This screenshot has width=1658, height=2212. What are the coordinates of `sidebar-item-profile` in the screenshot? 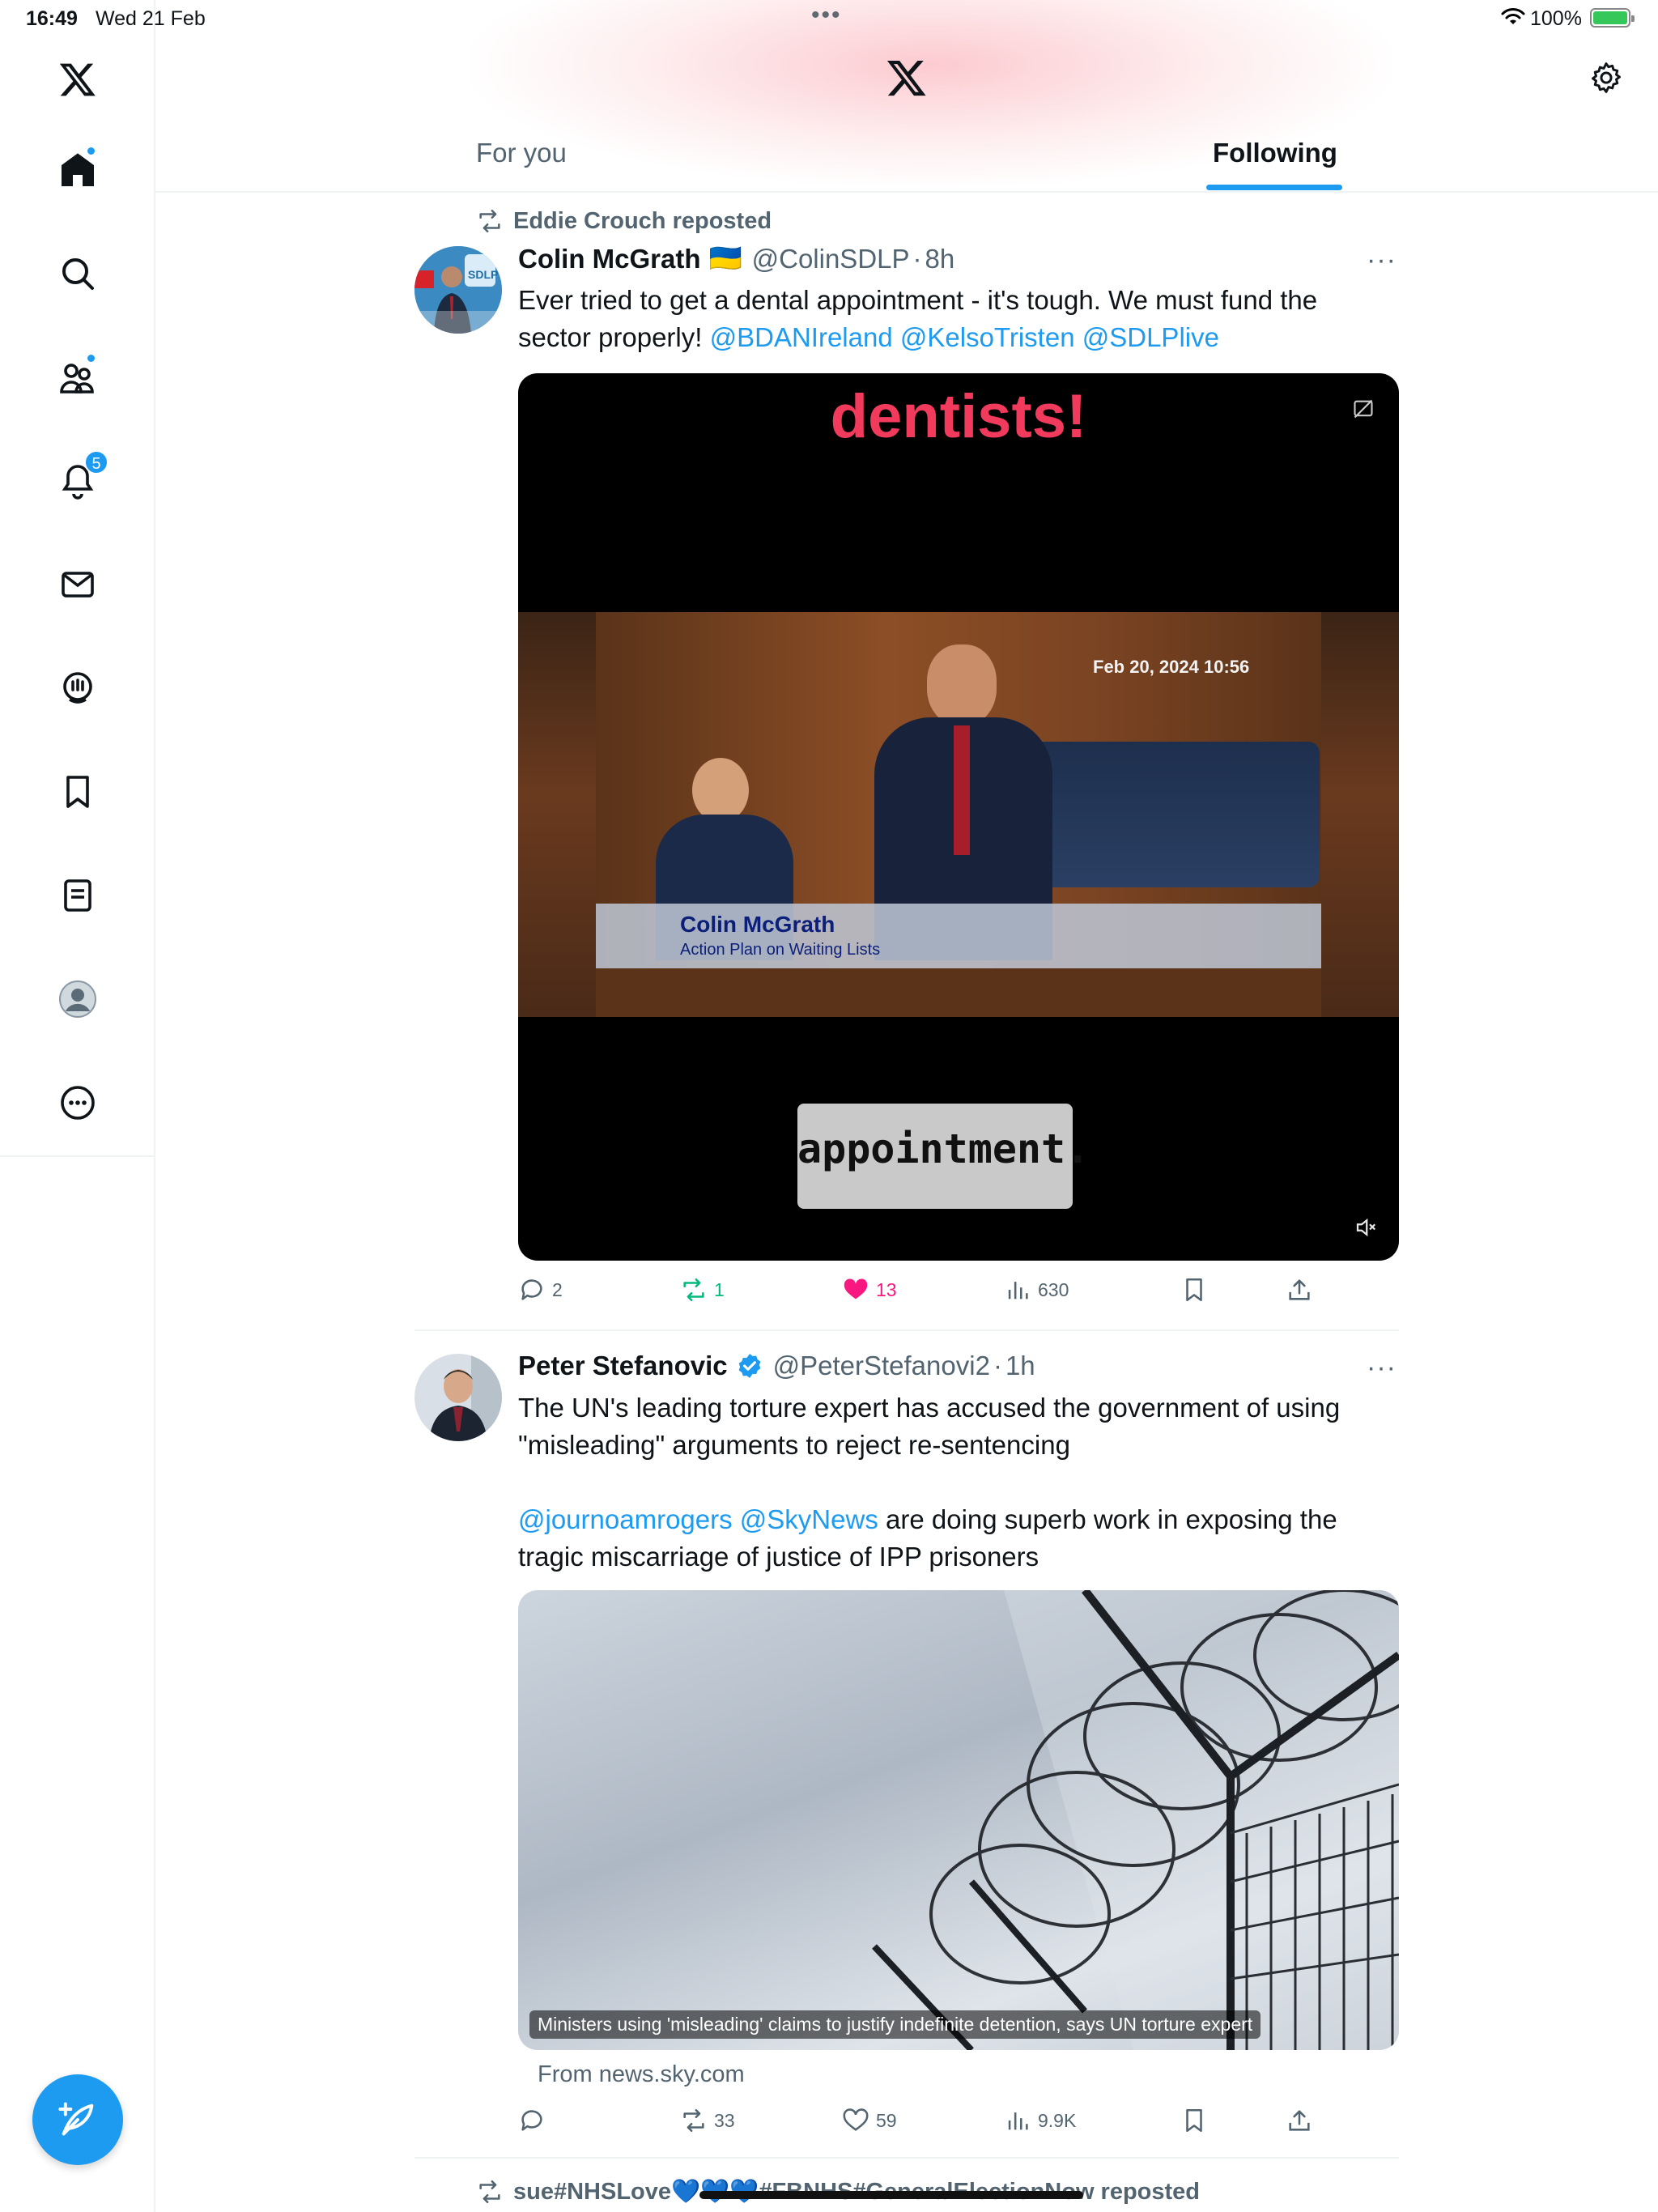 It's located at (77, 999).